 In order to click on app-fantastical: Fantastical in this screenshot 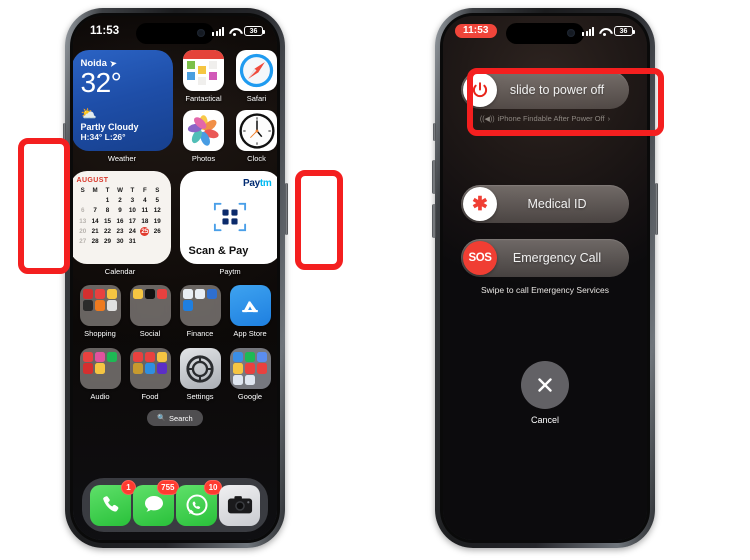, I will do `click(204, 76)`.